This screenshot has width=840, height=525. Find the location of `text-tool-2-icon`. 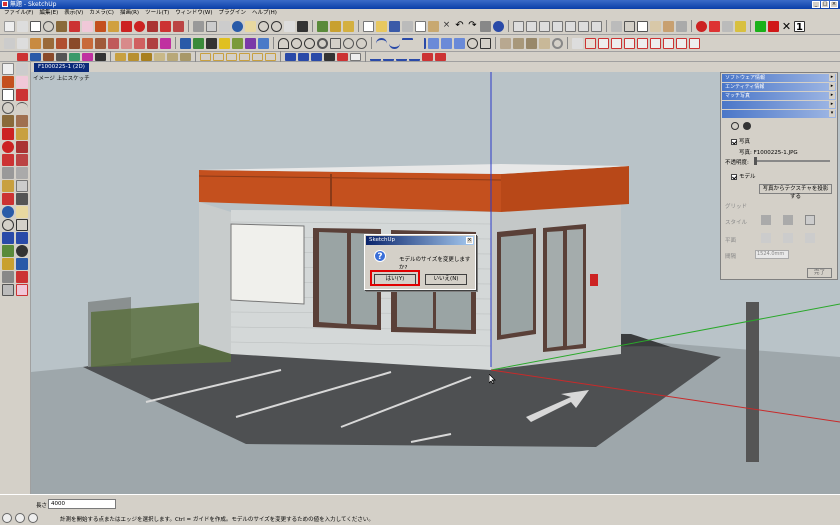

text-tool-2-icon is located at coordinates (22, 186).